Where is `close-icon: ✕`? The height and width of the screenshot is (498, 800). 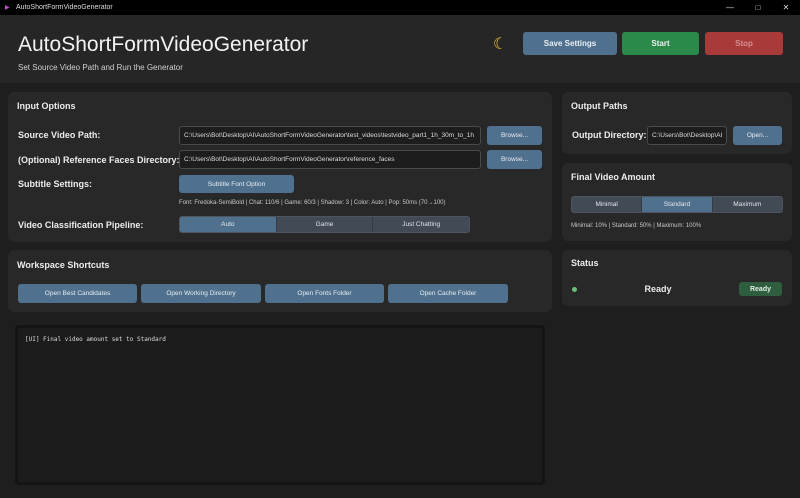
close-icon: ✕ is located at coordinates (786, 7).